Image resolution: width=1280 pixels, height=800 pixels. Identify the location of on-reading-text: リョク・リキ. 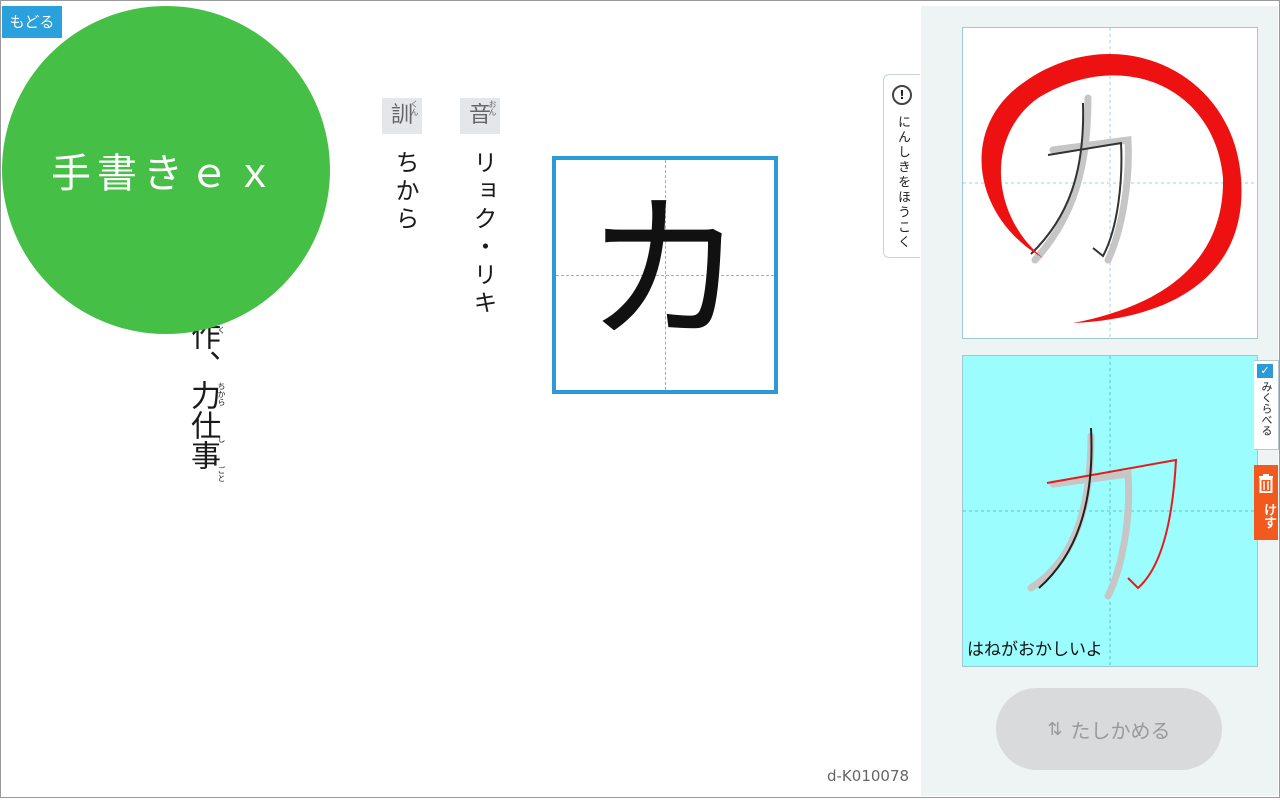
(483, 234).